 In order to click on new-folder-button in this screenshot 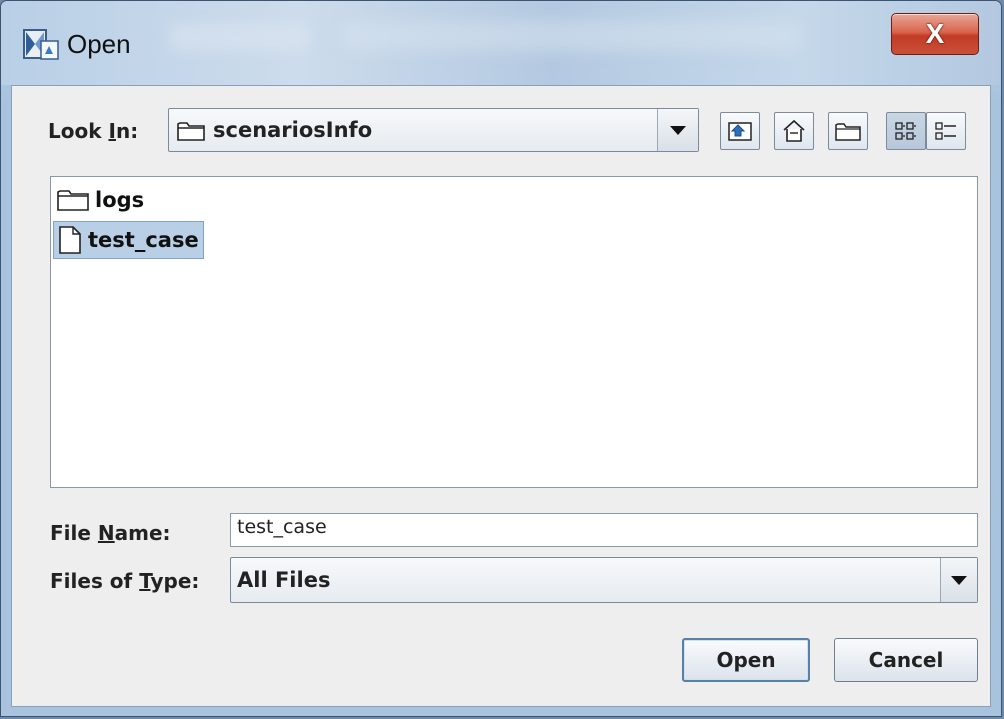, I will do `click(848, 131)`.